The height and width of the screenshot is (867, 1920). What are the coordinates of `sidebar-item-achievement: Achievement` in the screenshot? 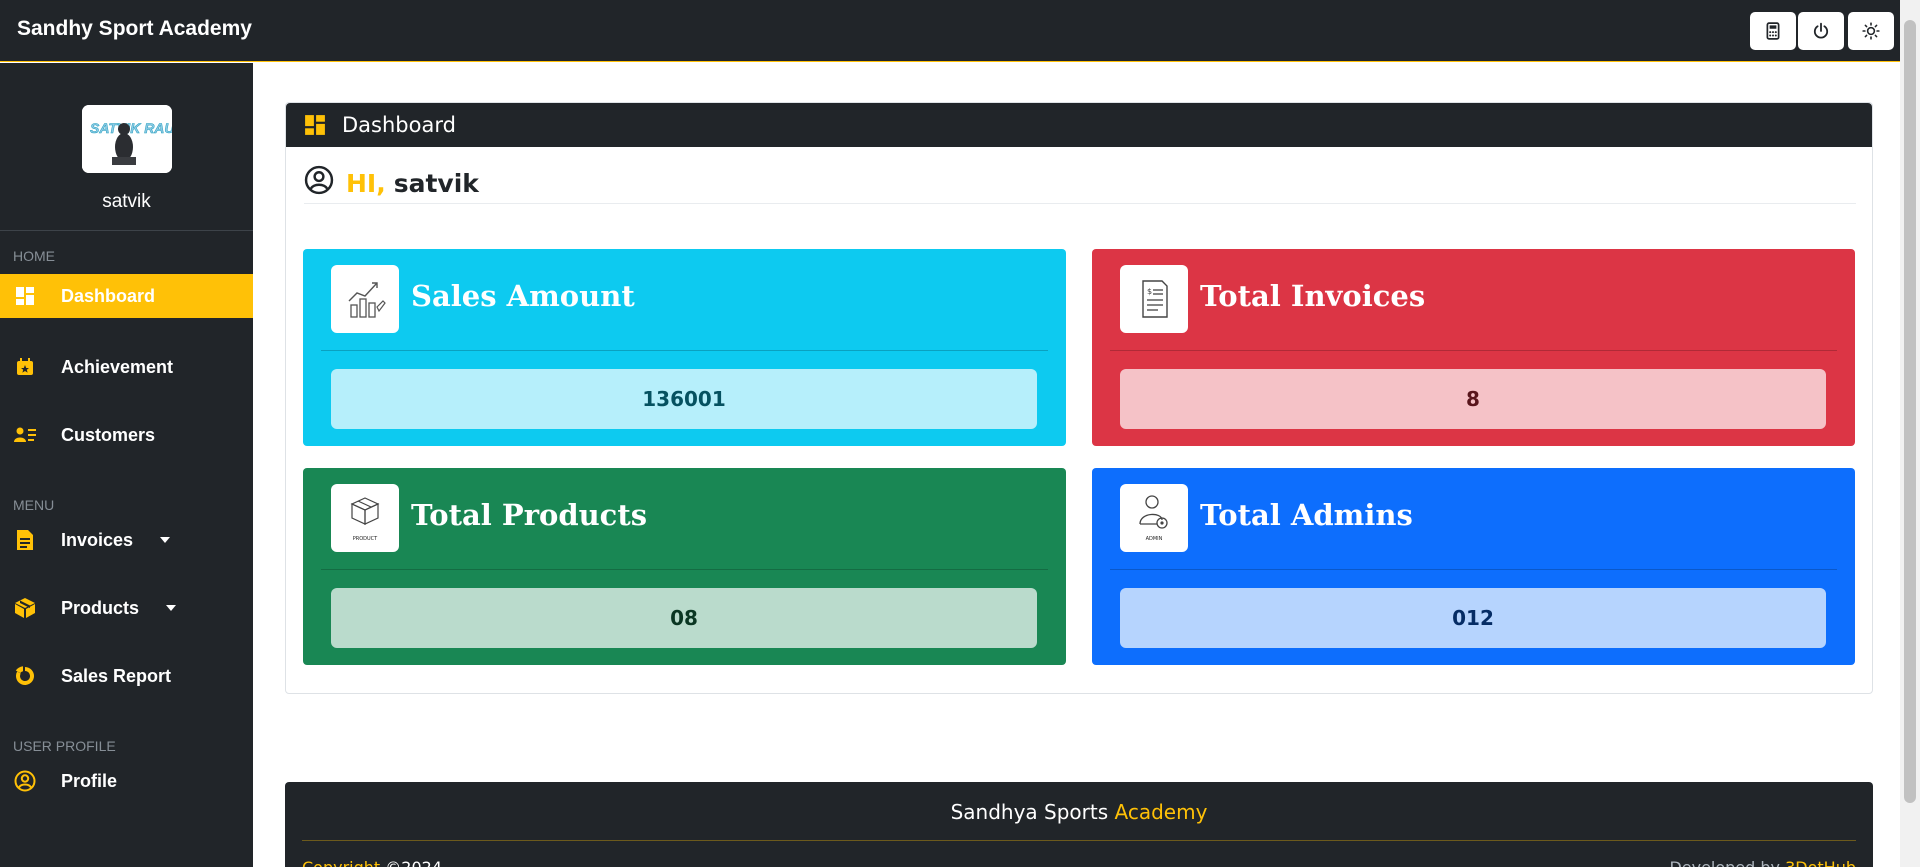 It's located at (126, 367).